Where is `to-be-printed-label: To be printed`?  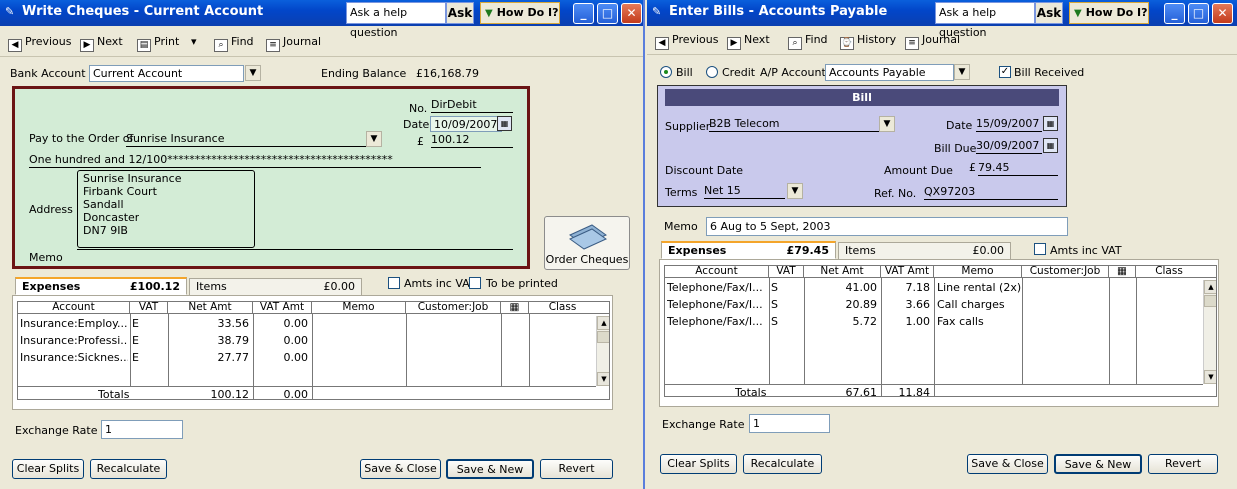
to-be-printed-label: To be printed is located at coordinates (522, 283).